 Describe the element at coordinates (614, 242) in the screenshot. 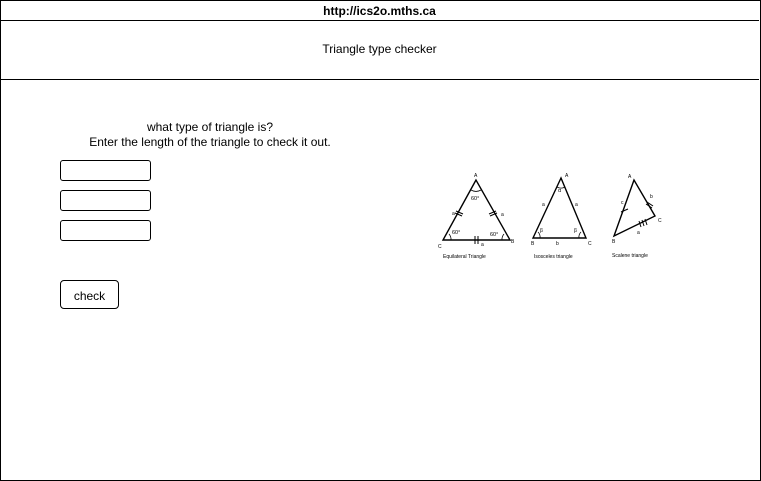

I see `sc-vertex-b: B` at that location.